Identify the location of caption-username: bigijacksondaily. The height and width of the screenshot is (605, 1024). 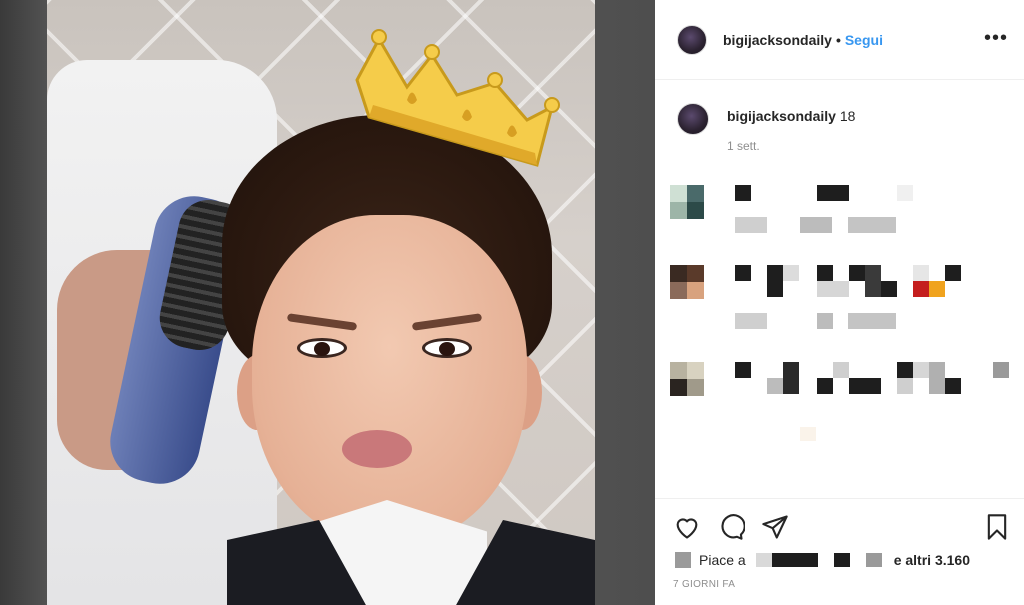
(781, 116).